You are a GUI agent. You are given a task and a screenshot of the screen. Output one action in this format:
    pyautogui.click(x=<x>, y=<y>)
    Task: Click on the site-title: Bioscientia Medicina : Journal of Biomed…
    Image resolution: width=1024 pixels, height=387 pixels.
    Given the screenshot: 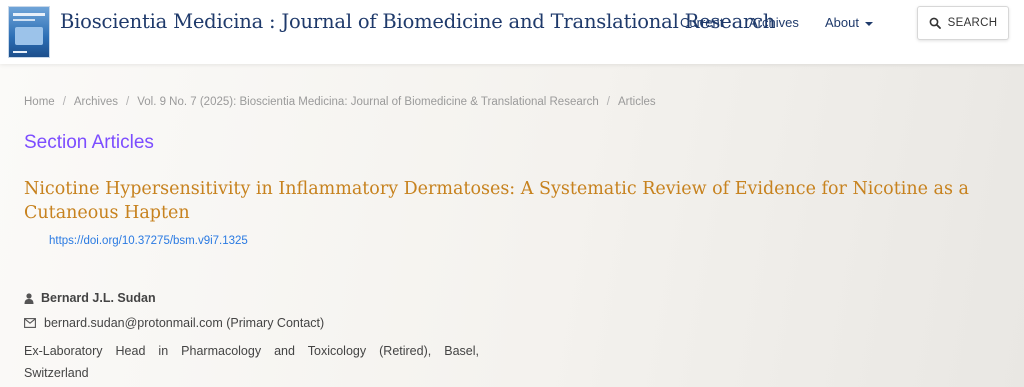 What is the action you would take?
    pyautogui.click(x=417, y=21)
    